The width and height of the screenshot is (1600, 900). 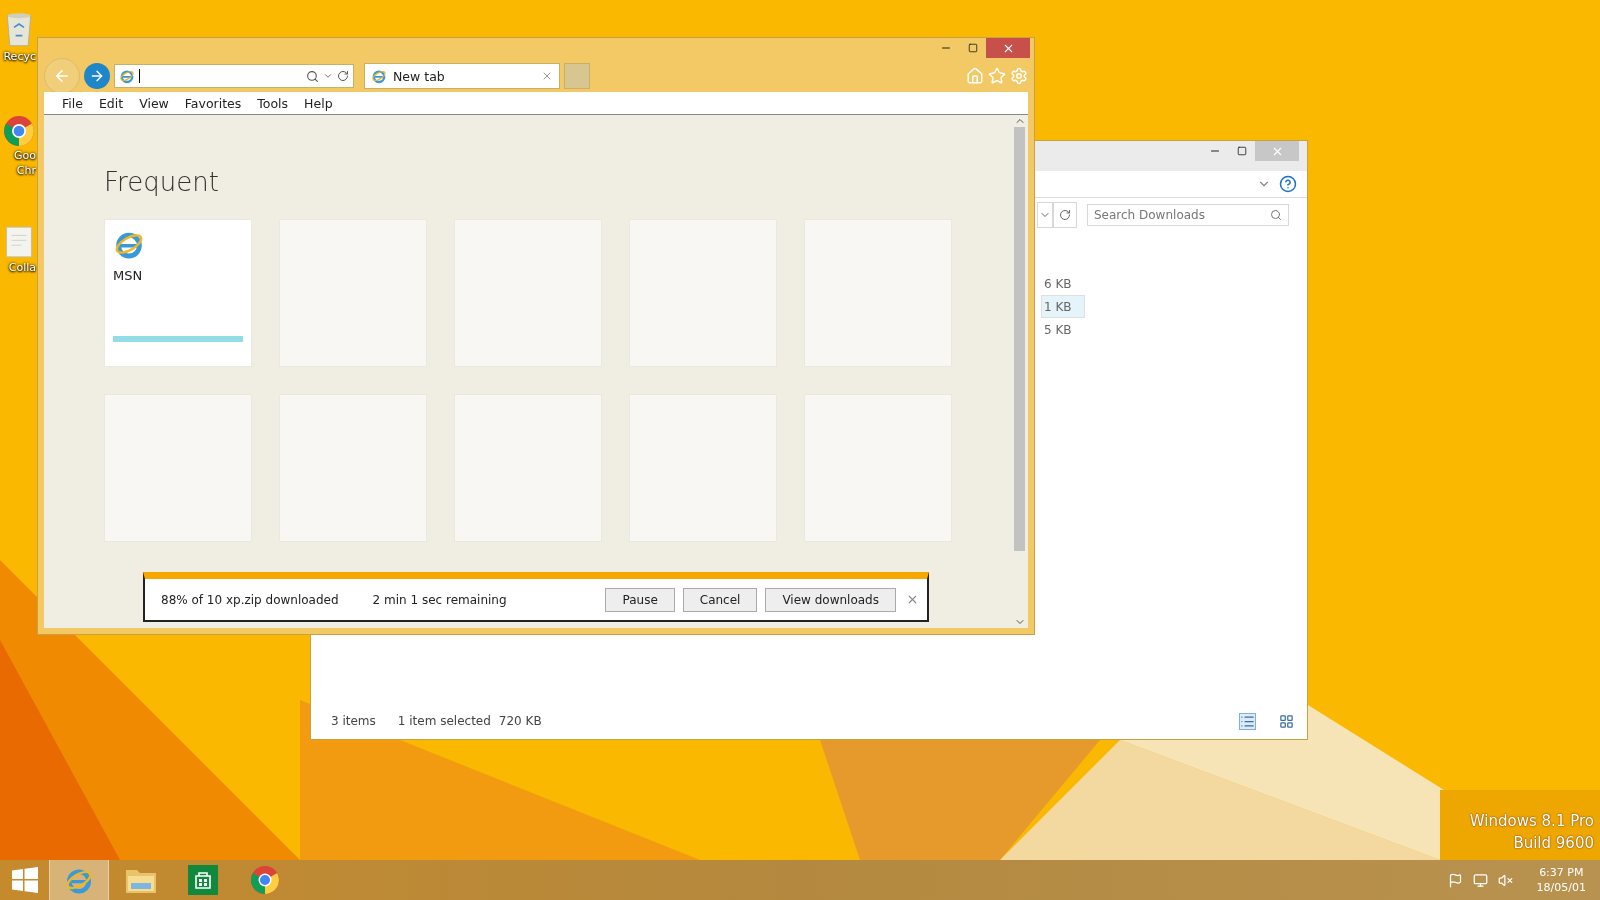 What do you see at coordinates (178, 293) in the screenshot?
I see `site-tile: MSN` at bounding box center [178, 293].